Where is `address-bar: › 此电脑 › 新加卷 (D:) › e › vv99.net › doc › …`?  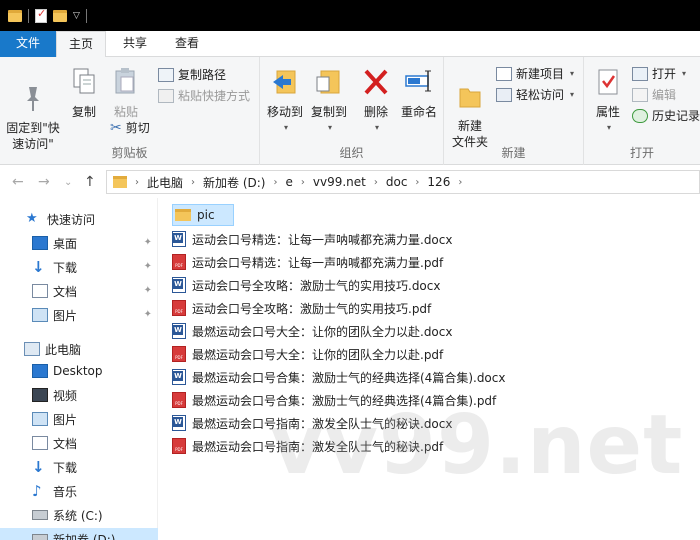
address-bar: › 此电脑 › 新加卷 (D:) › e › vv99.net › doc › … is located at coordinates (403, 182).